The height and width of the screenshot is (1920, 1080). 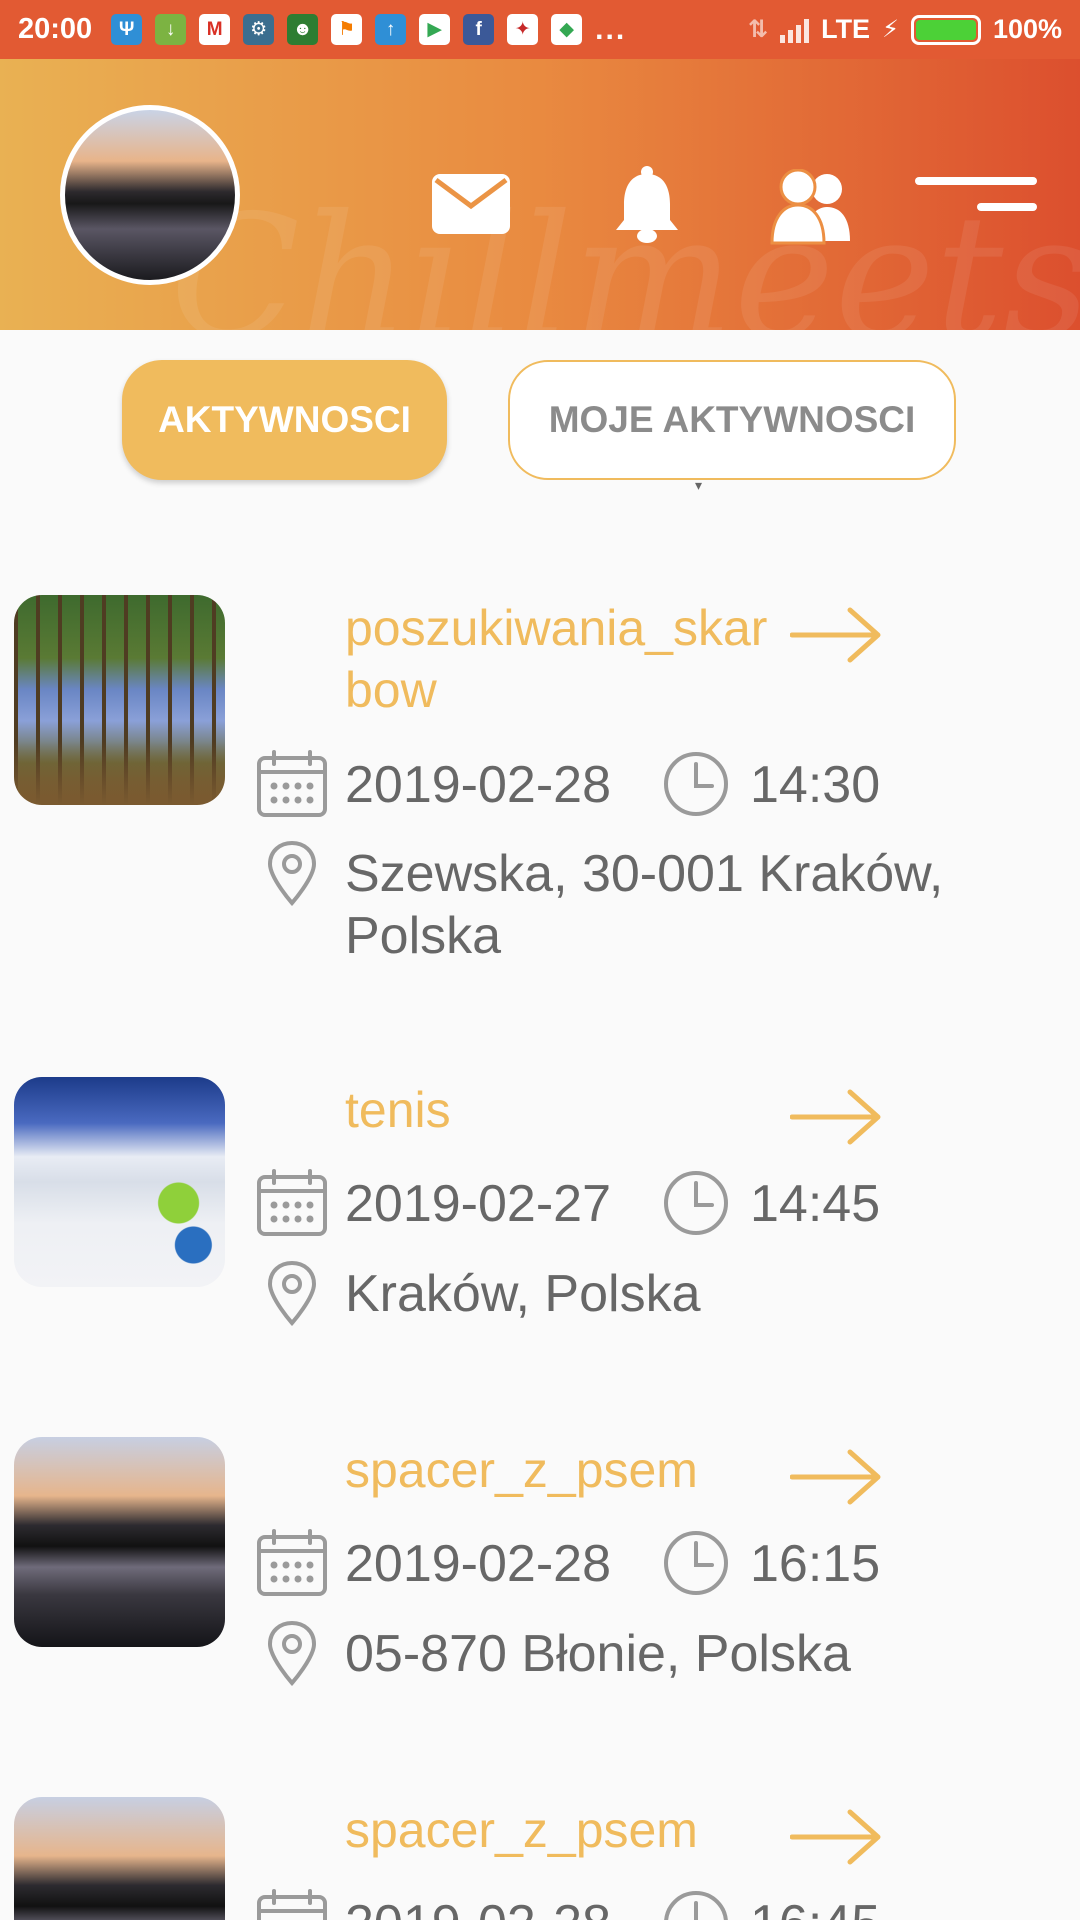 What do you see at coordinates (215, 29) in the screenshot?
I see `gmail-icon: M` at bounding box center [215, 29].